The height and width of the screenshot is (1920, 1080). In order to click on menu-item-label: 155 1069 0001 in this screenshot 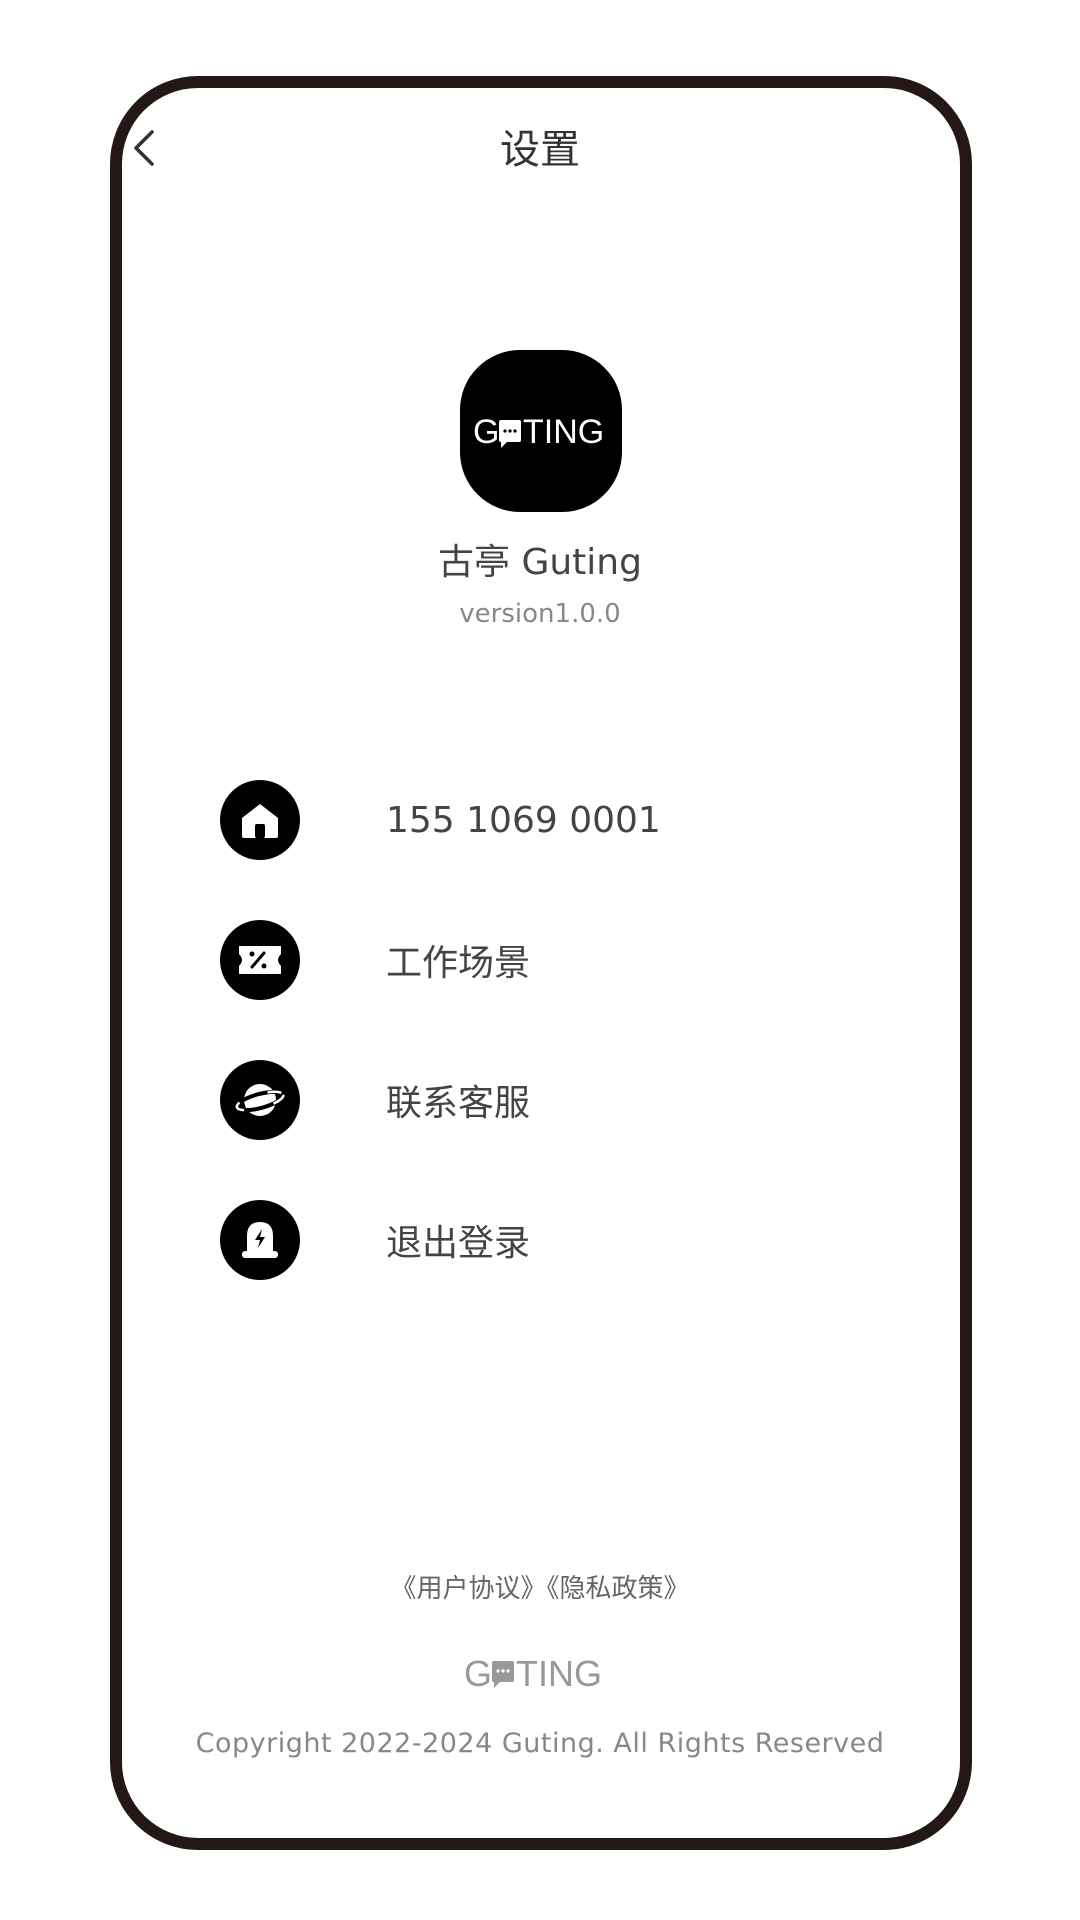, I will do `click(523, 820)`.